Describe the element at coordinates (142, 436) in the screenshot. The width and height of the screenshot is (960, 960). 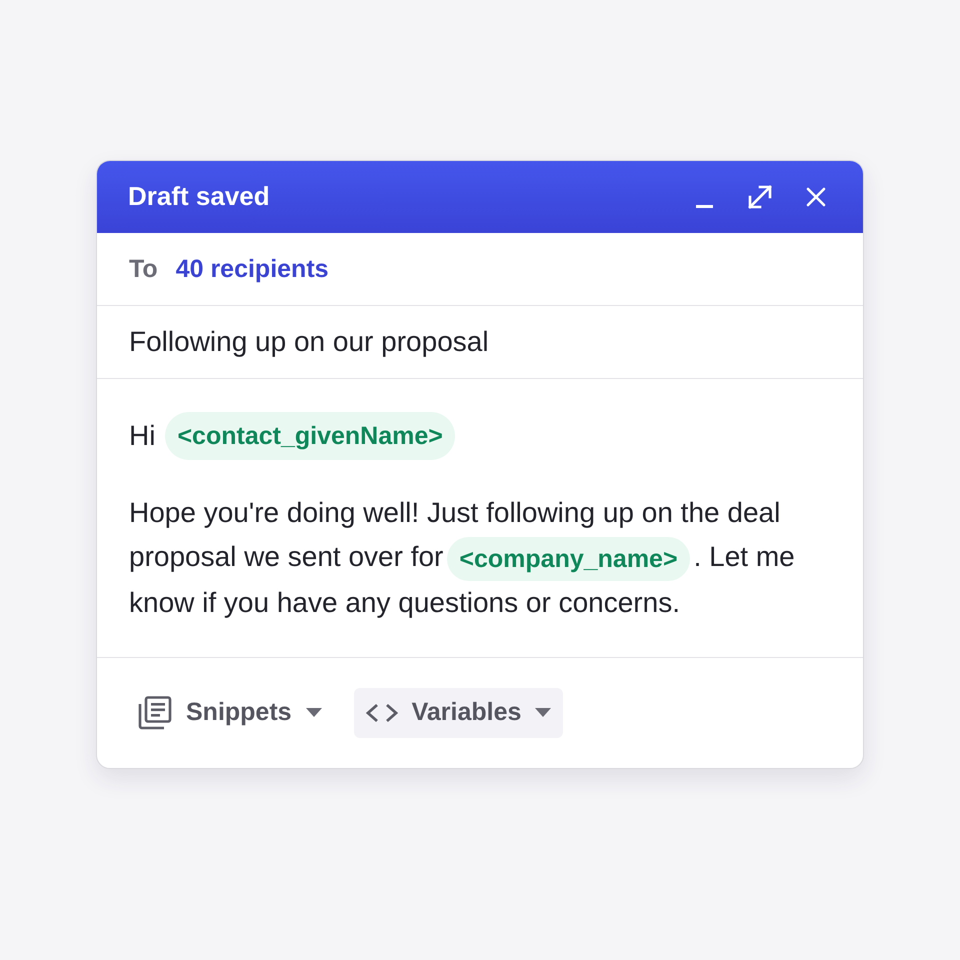
I see `greeting-text: Hi` at that location.